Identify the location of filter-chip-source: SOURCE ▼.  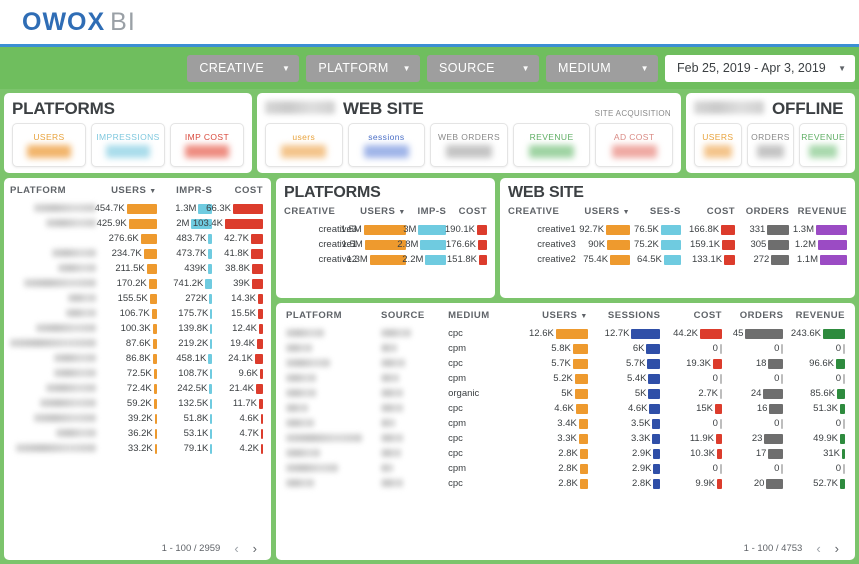
(483, 68).